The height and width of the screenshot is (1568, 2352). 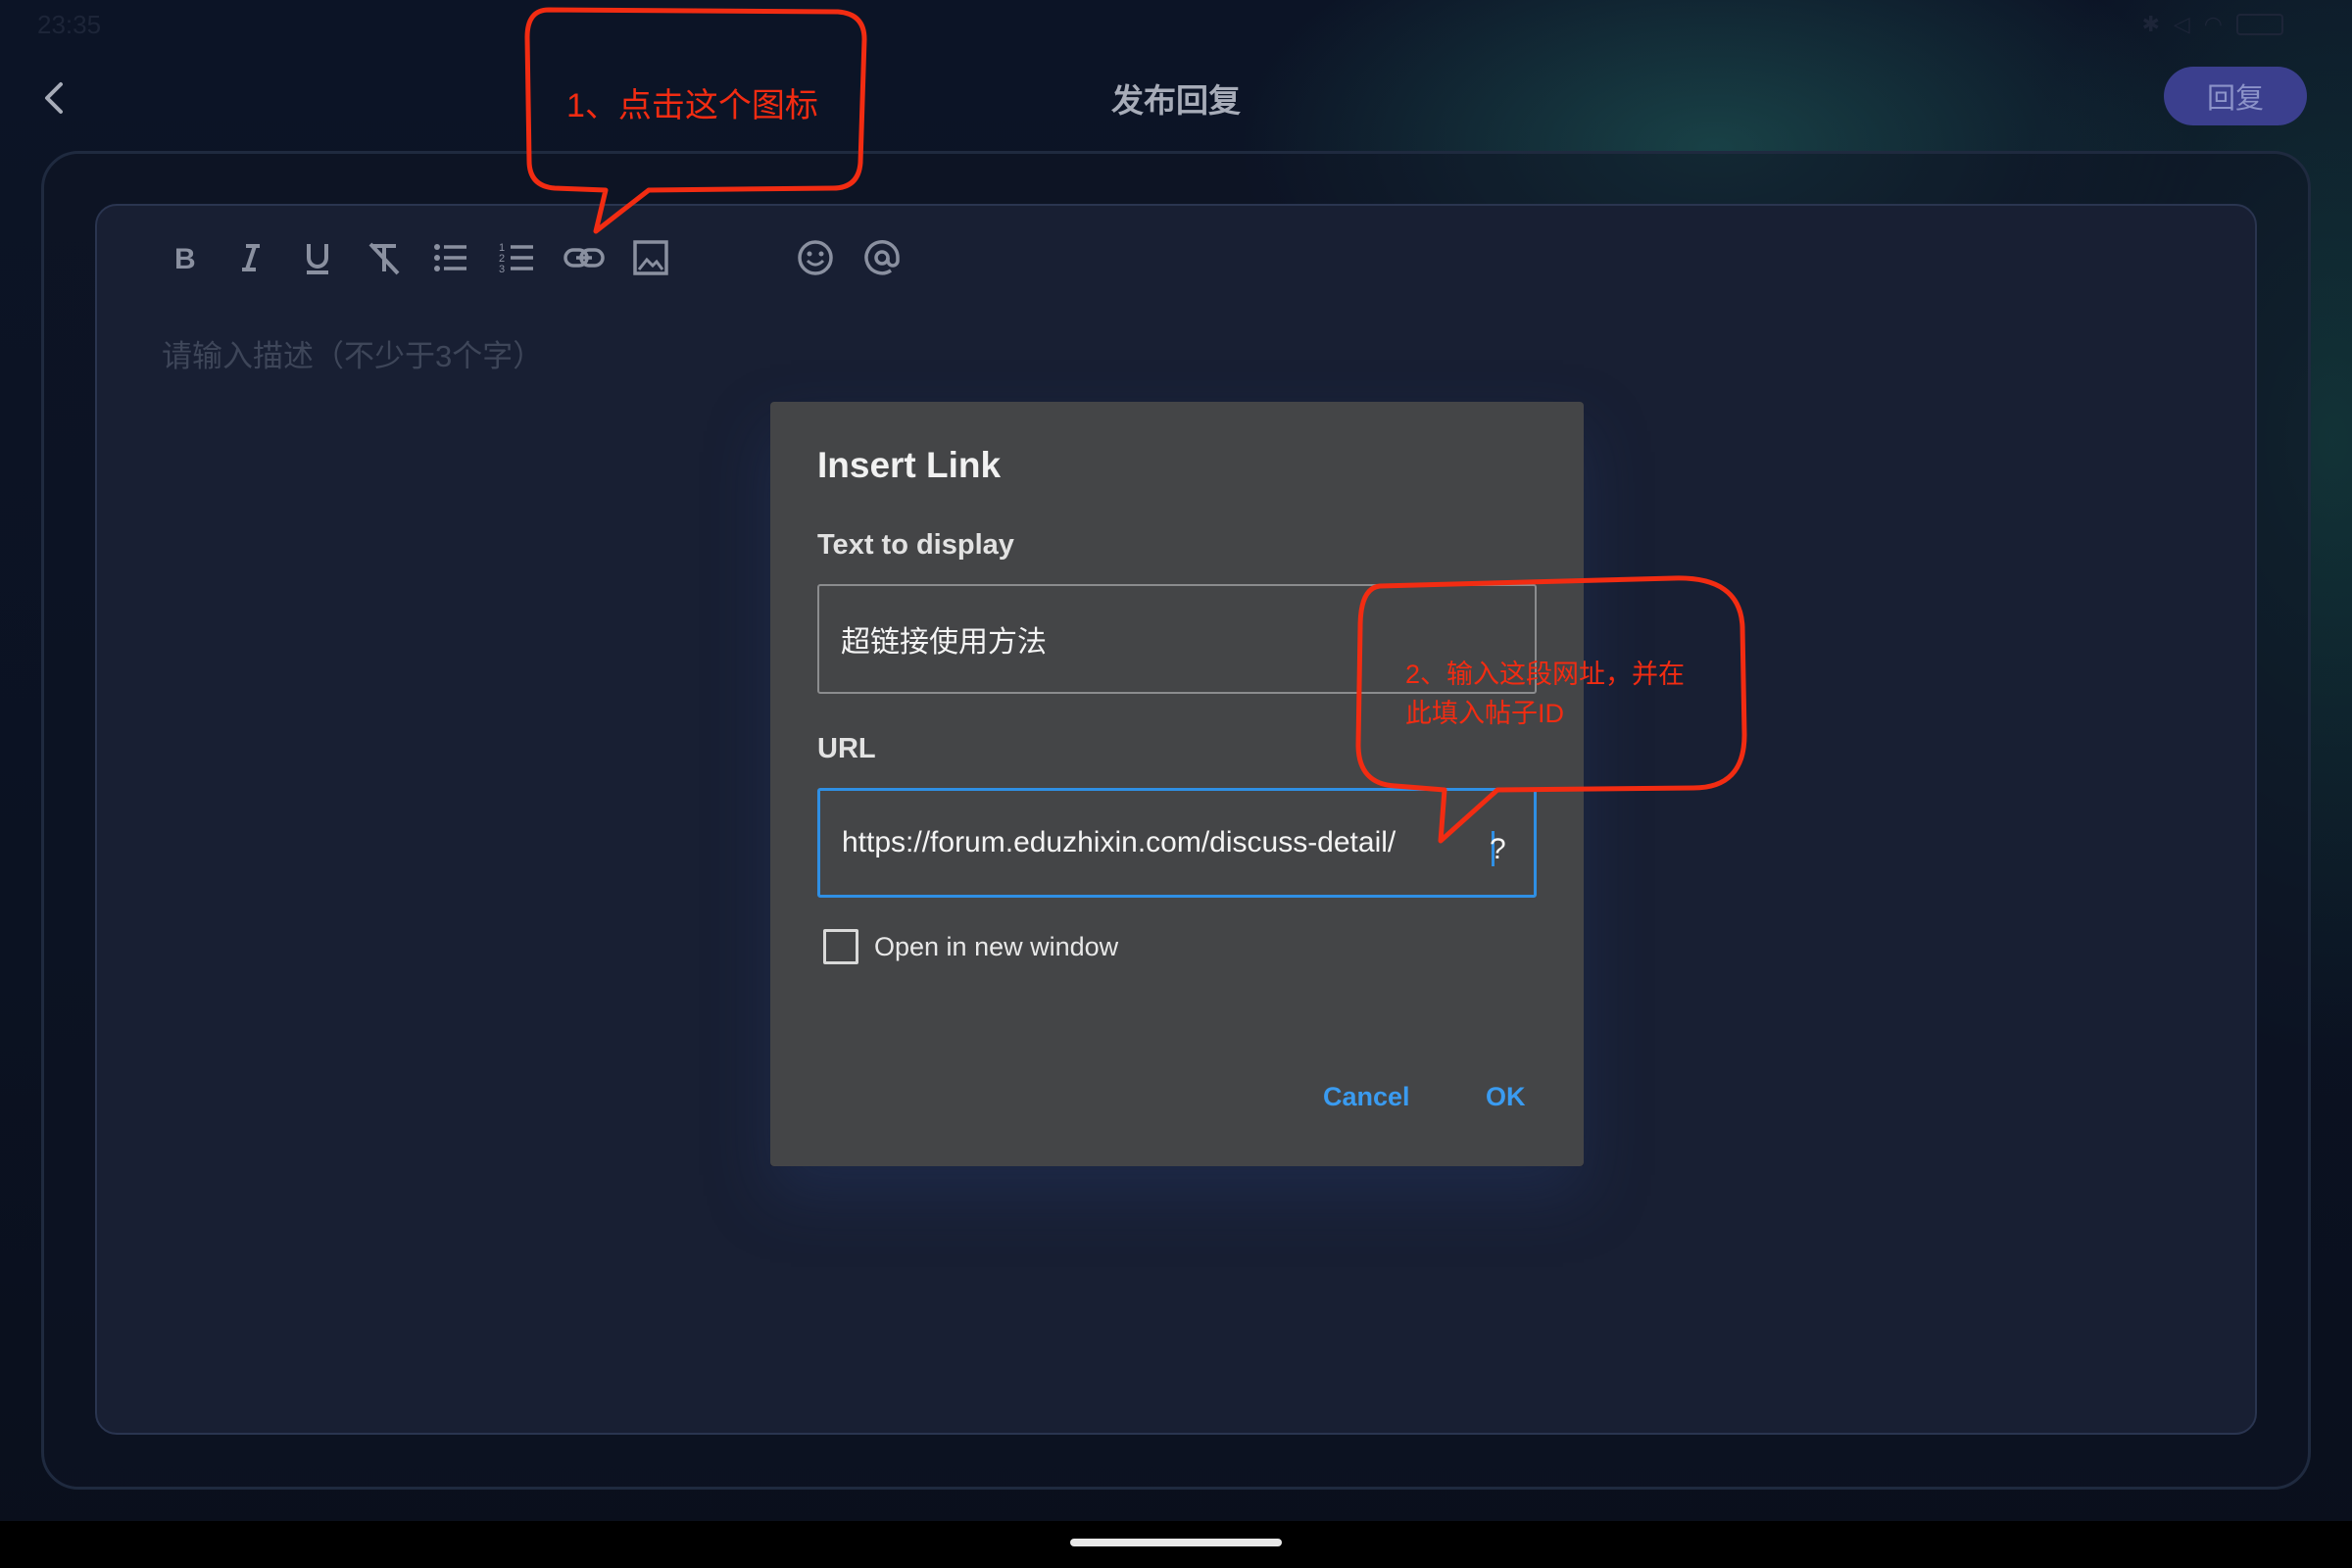 I want to click on status-time: 23:35, so click(x=69, y=24).